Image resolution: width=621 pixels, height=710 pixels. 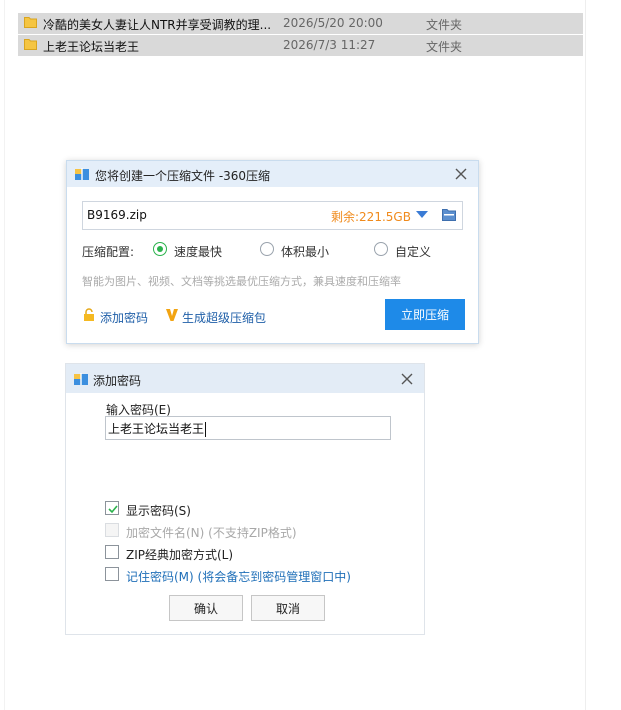 I want to click on confirm-button: 确认, so click(x=206, y=608).